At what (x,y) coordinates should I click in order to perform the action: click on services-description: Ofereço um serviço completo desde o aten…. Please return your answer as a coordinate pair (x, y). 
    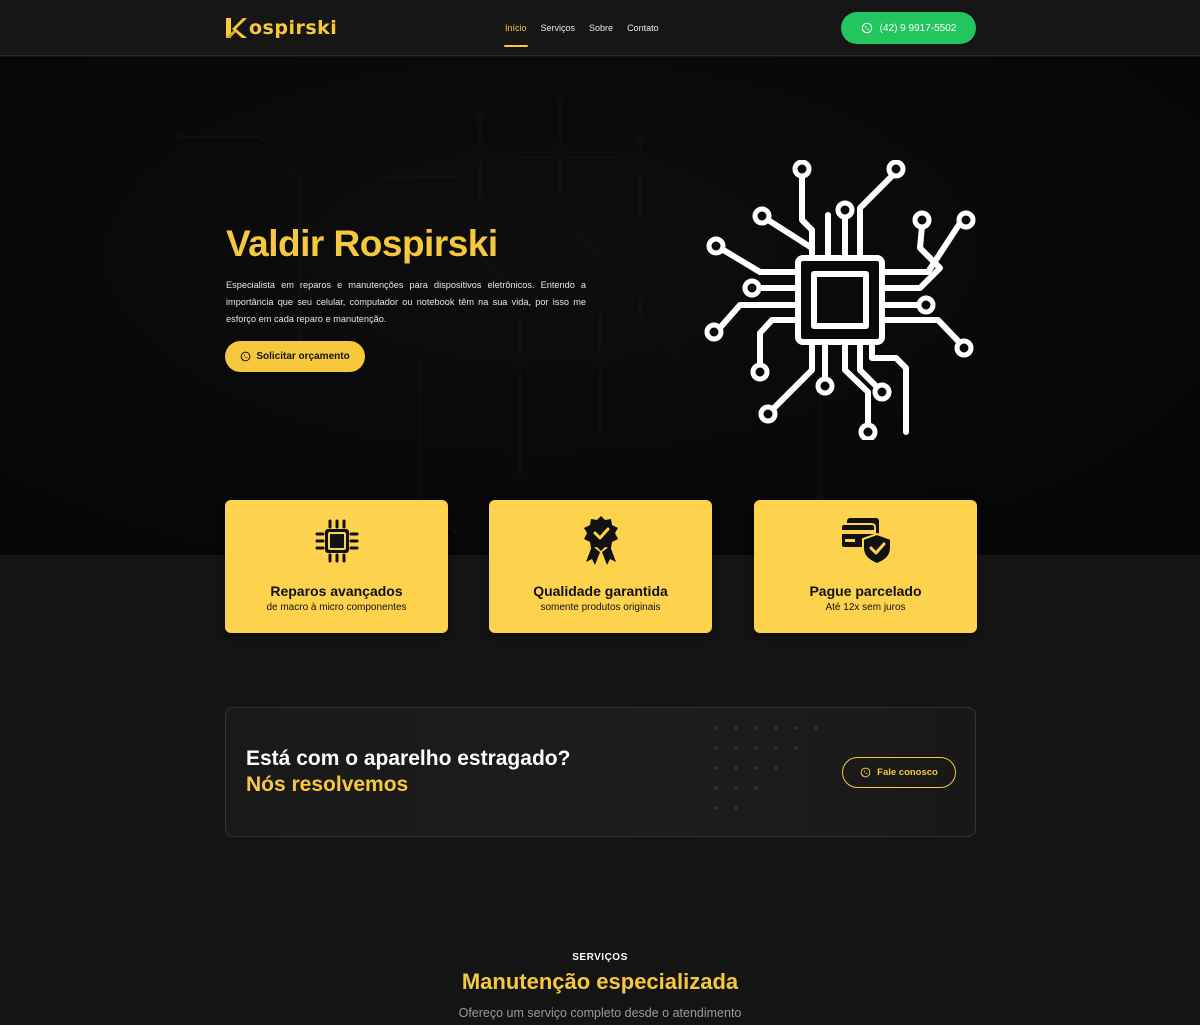
    Looking at the image, I should click on (600, 1013).